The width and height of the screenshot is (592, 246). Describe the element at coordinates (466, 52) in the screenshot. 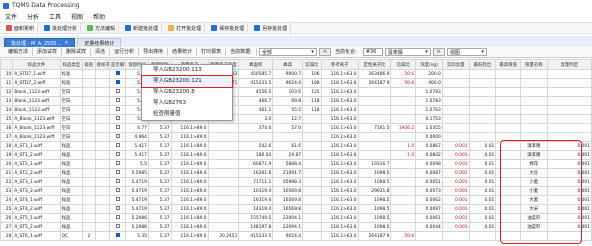

I see `view-select: 视图 ▾` at that location.